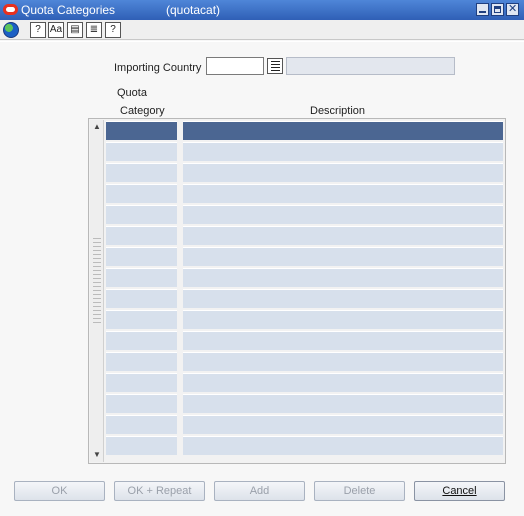 The width and height of the screenshot is (524, 516). What do you see at coordinates (359, 491) in the screenshot?
I see `delete-button: Delete` at bounding box center [359, 491].